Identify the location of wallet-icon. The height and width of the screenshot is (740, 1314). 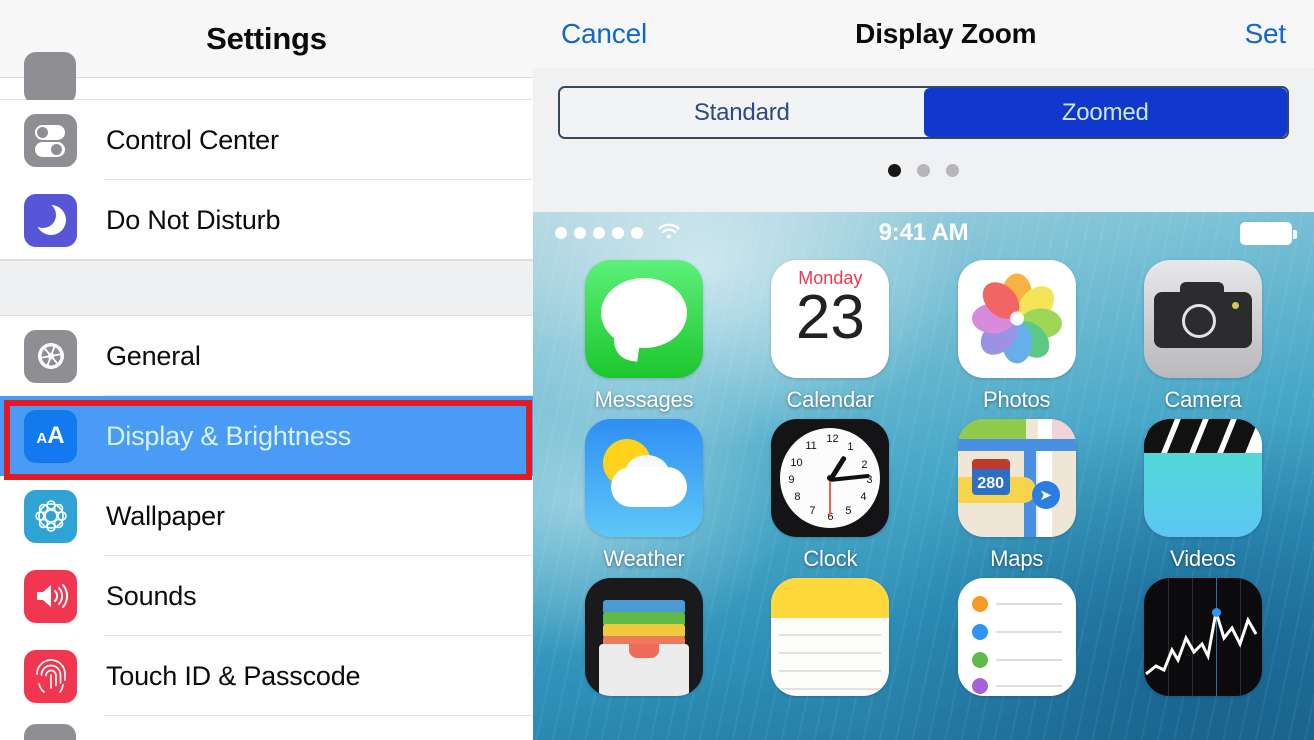
(644, 637).